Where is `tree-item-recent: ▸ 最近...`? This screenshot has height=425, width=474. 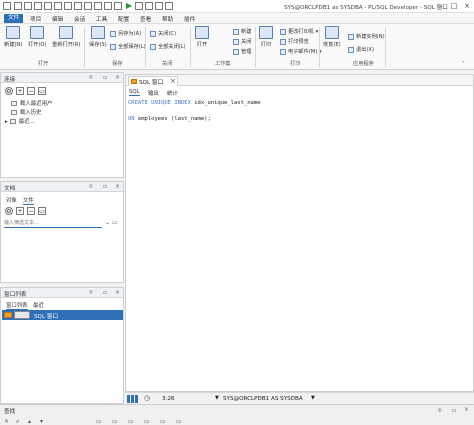 tree-item-recent: ▸ 最近... is located at coordinates (20, 121).